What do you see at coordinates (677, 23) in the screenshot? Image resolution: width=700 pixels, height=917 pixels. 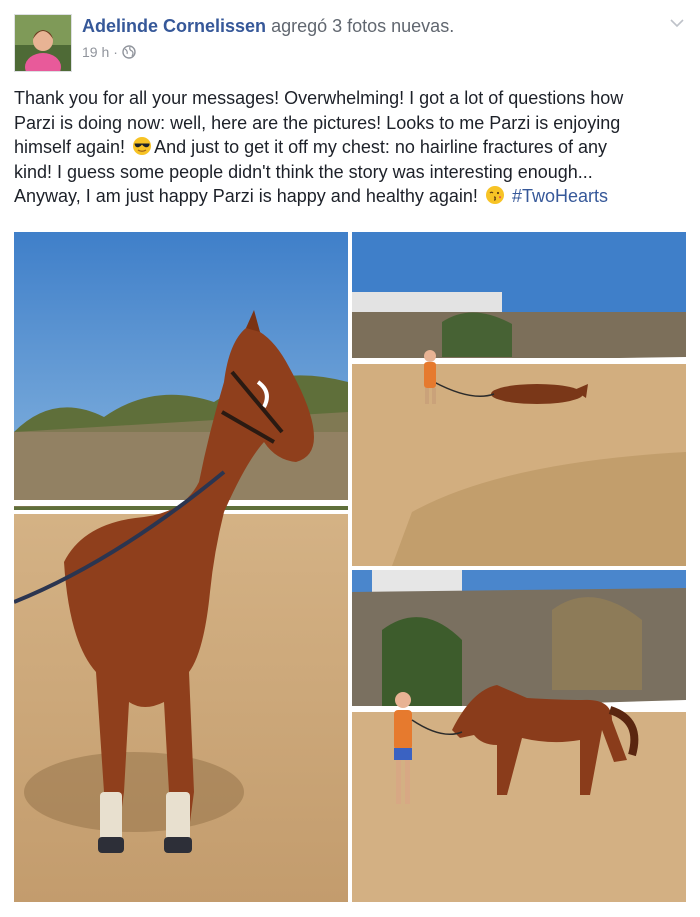 I see `chevron-down-icon` at bounding box center [677, 23].